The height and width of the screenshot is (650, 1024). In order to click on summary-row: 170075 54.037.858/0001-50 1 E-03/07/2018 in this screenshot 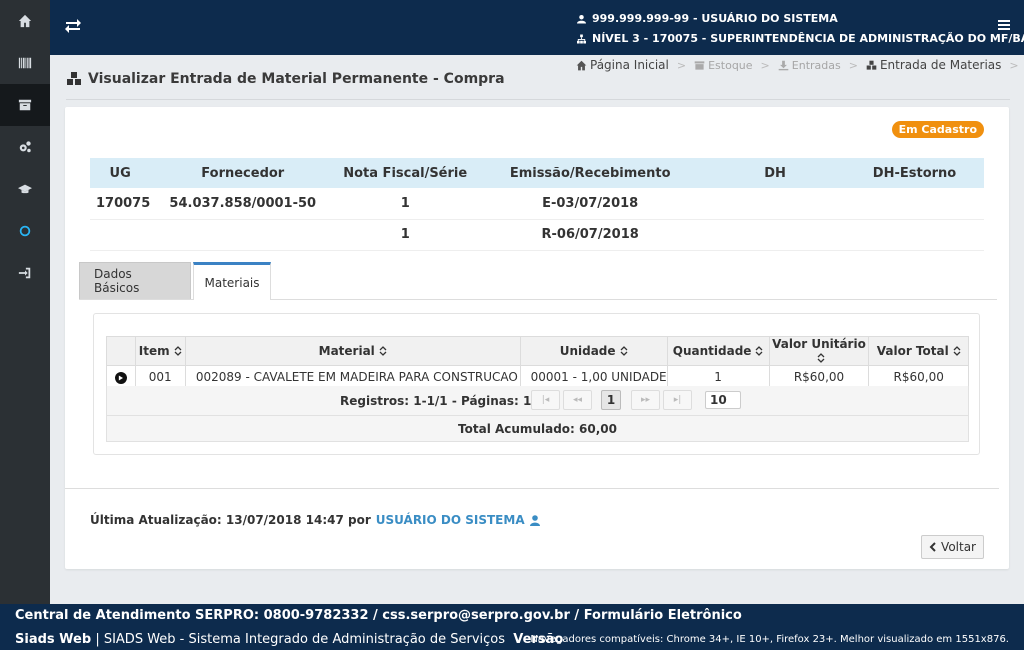, I will do `click(537, 204)`.